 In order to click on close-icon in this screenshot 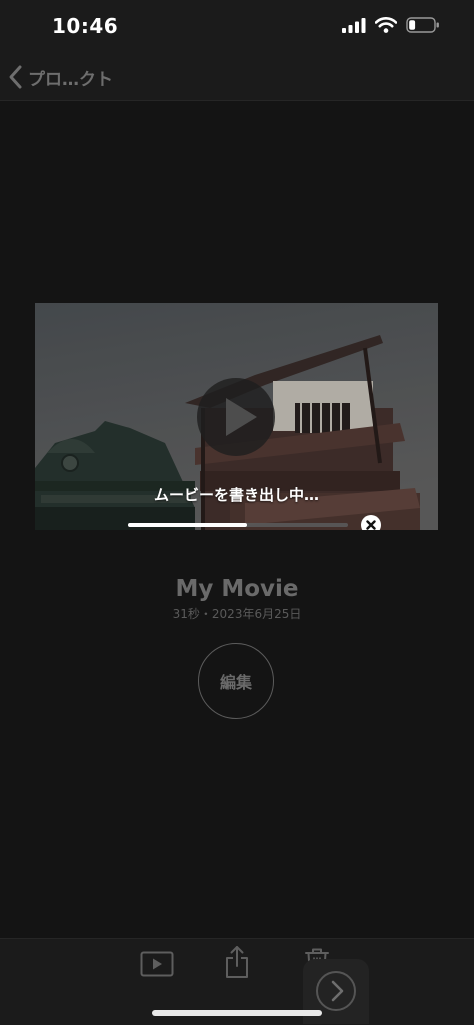, I will do `click(371, 525)`.